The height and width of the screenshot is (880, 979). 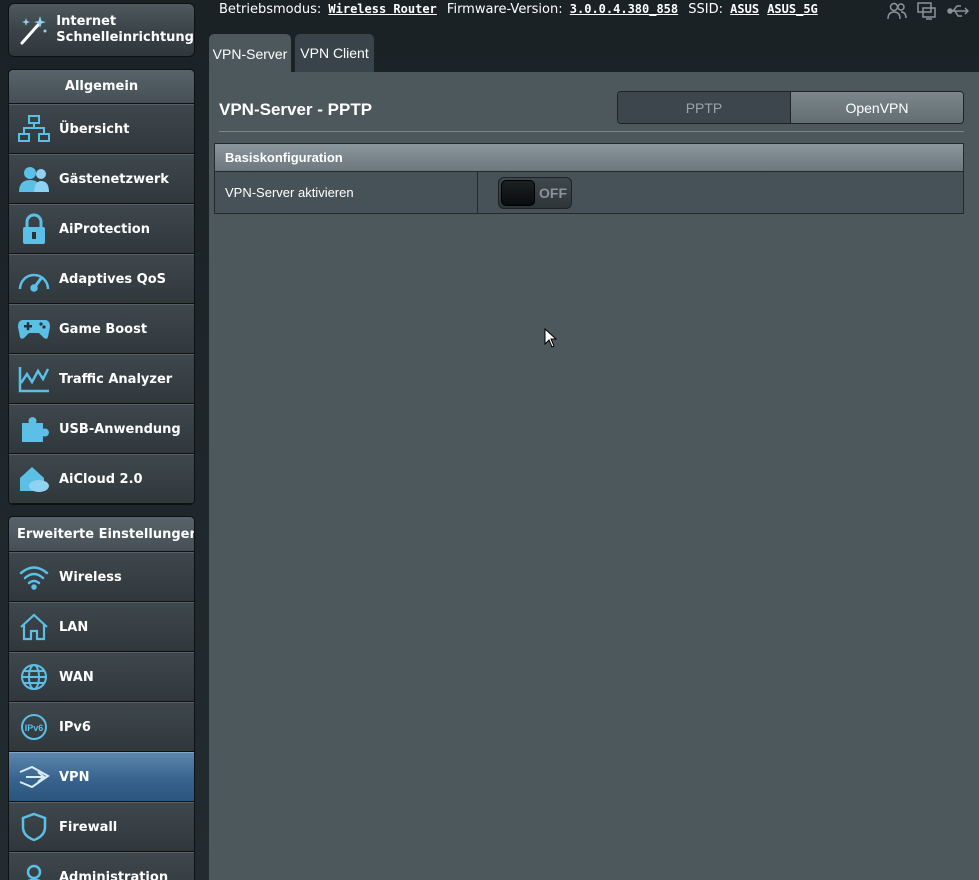 What do you see at coordinates (34, 379) in the screenshot?
I see `chart-icon` at bounding box center [34, 379].